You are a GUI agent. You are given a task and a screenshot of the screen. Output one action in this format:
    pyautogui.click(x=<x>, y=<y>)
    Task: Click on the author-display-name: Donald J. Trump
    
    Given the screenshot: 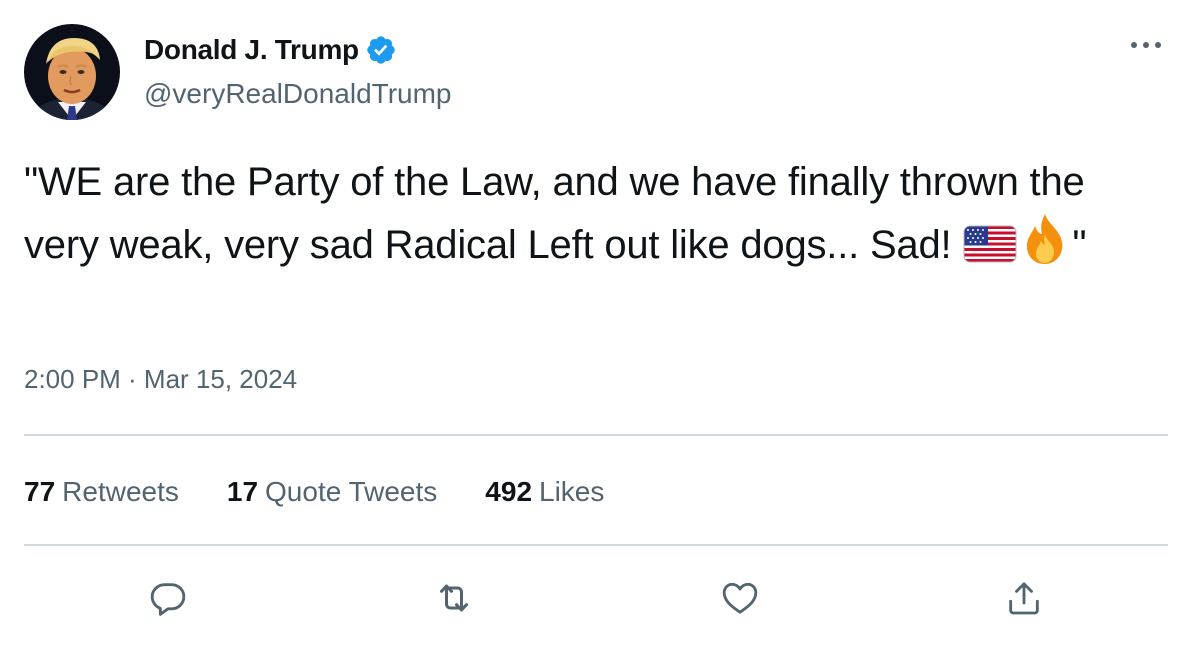 What is the action you would take?
    pyautogui.click(x=251, y=50)
    